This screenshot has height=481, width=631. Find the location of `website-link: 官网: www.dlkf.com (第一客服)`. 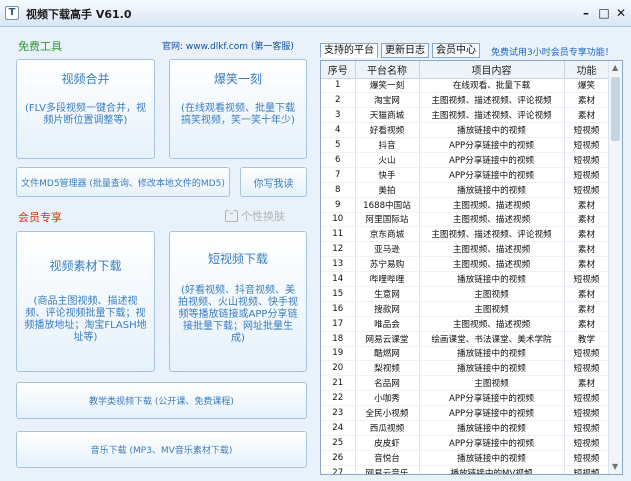

website-link: 官网: www.dlkf.com (第一客服) is located at coordinates (228, 45).